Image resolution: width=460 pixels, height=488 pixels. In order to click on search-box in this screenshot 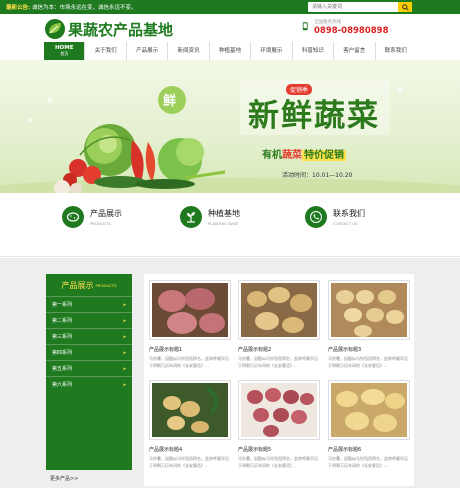, I will do `click(360, 7)`.